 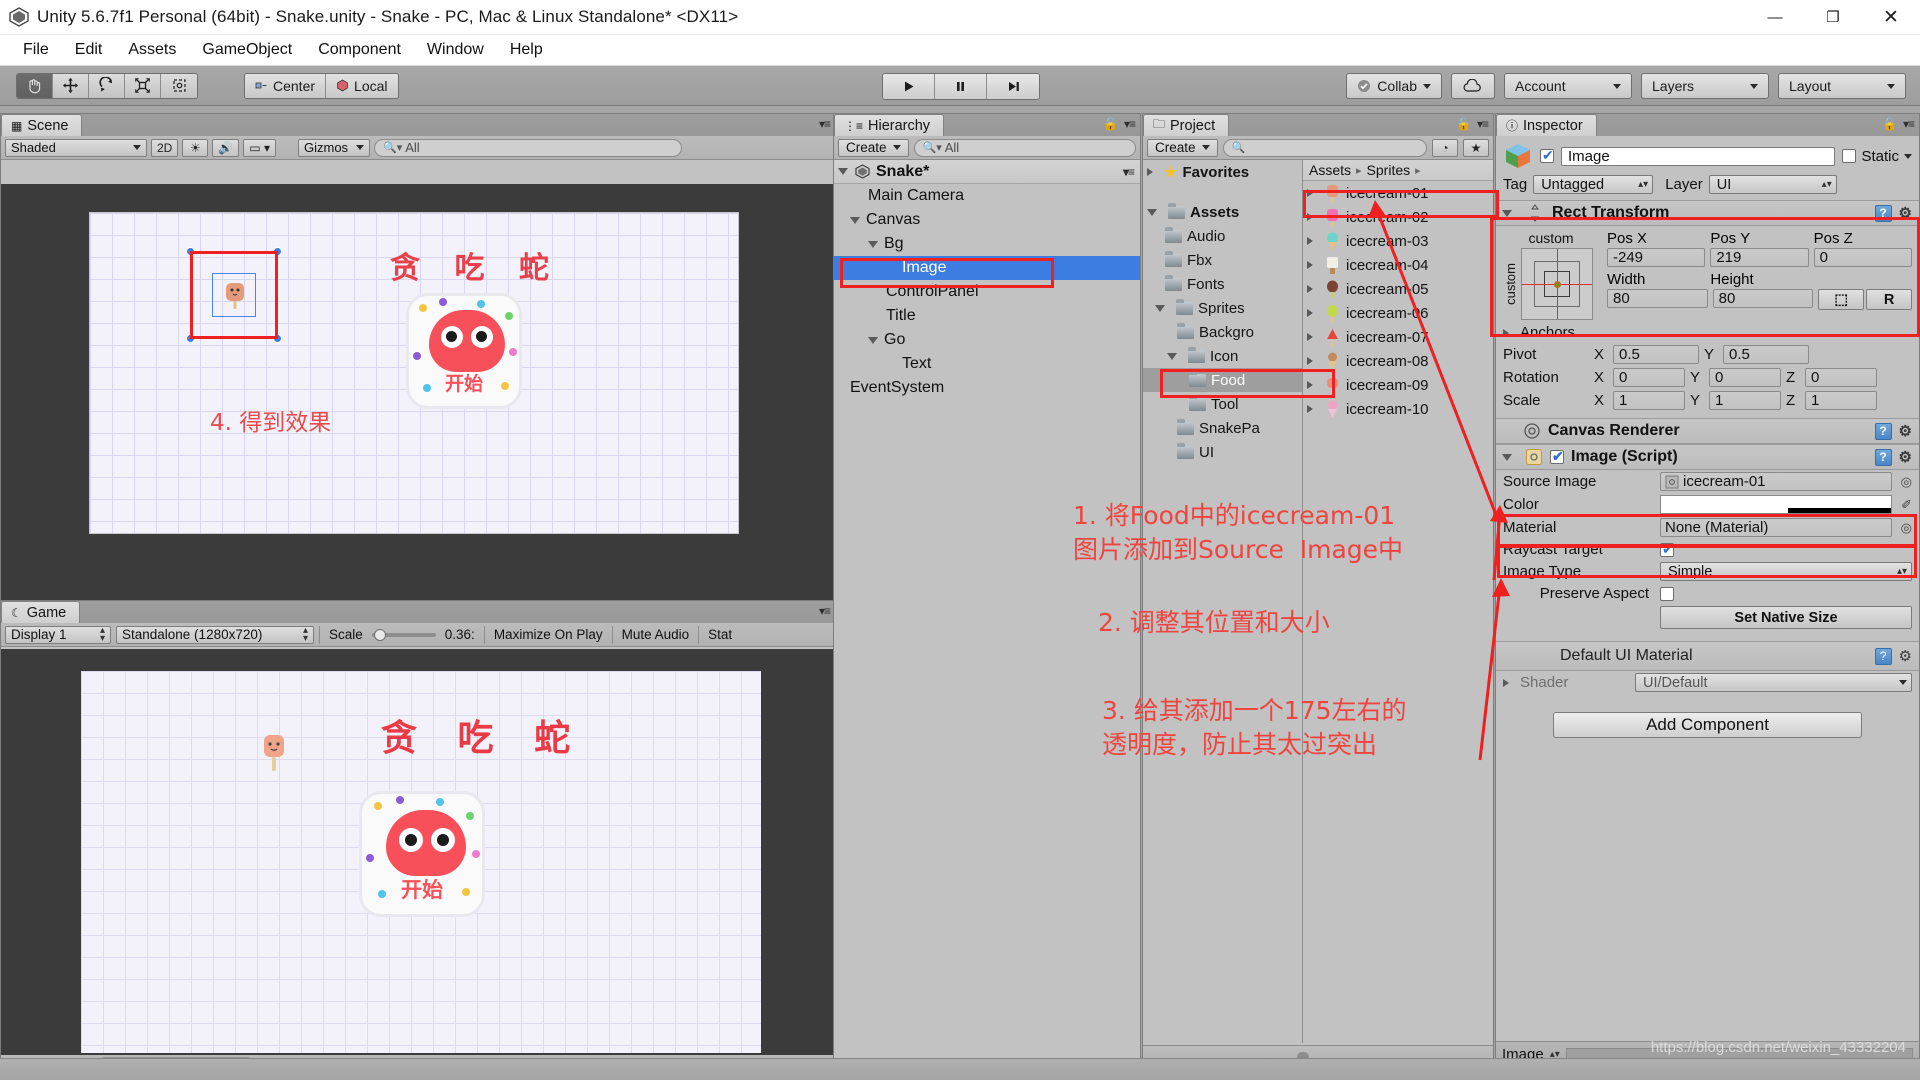 I want to click on scene-options-icon: ▾≡, so click(x=825, y=124).